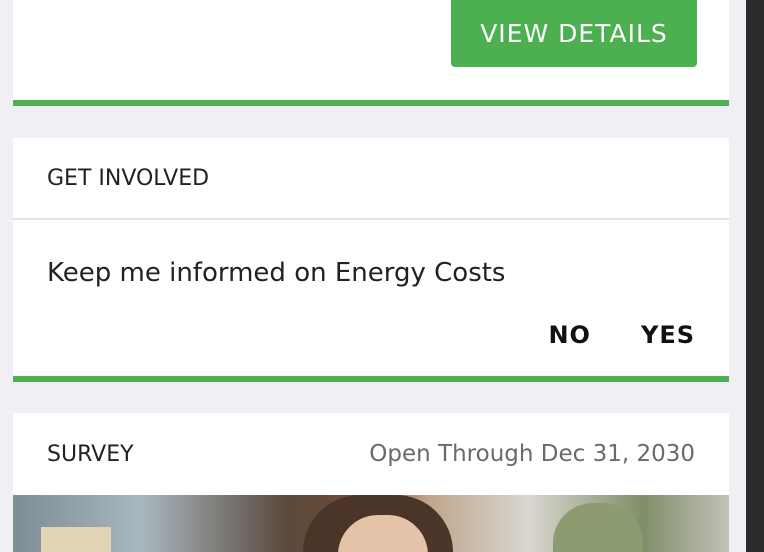  What do you see at coordinates (621, 335) in the screenshot?
I see `choice-buttons: NO YES` at bounding box center [621, 335].